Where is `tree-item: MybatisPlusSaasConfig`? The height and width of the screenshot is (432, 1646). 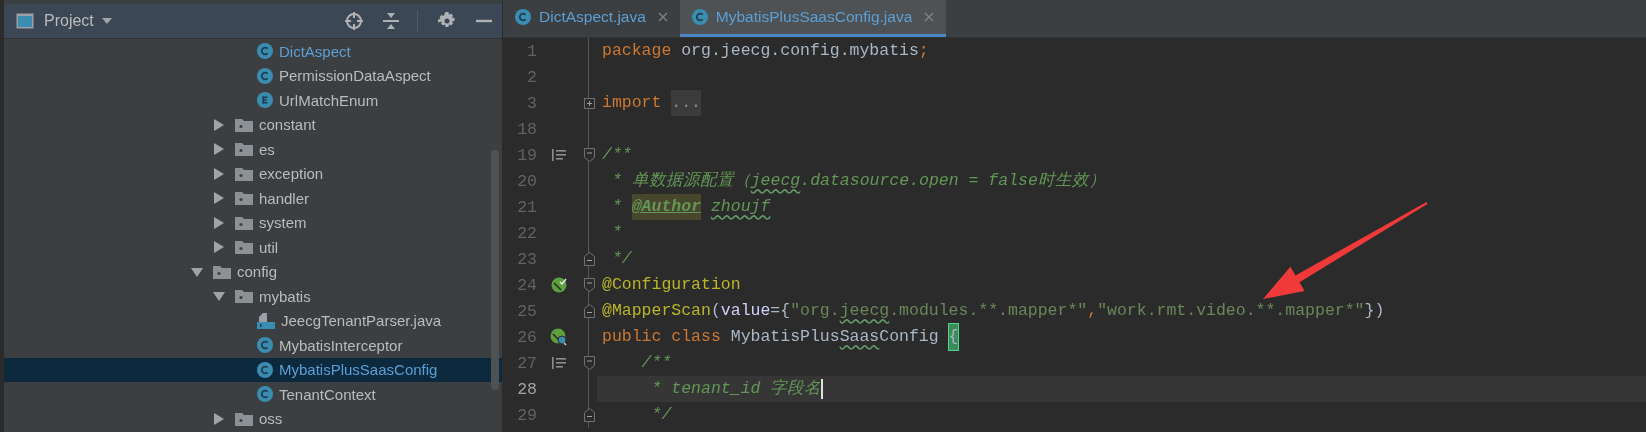 tree-item: MybatisPlusSaasConfig is located at coordinates (253, 369).